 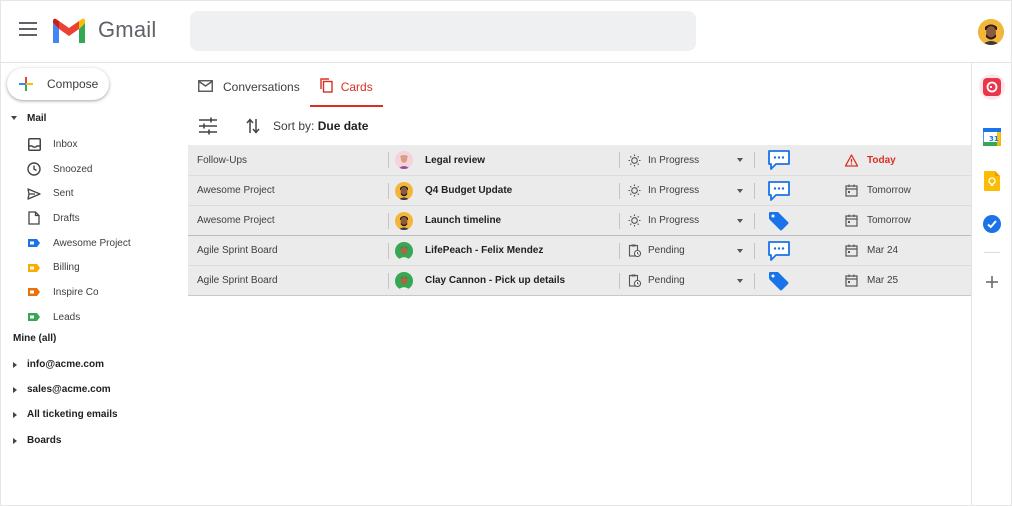 I want to click on sidebar-item-snoozed: Snoozed, so click(x=91, y=169).